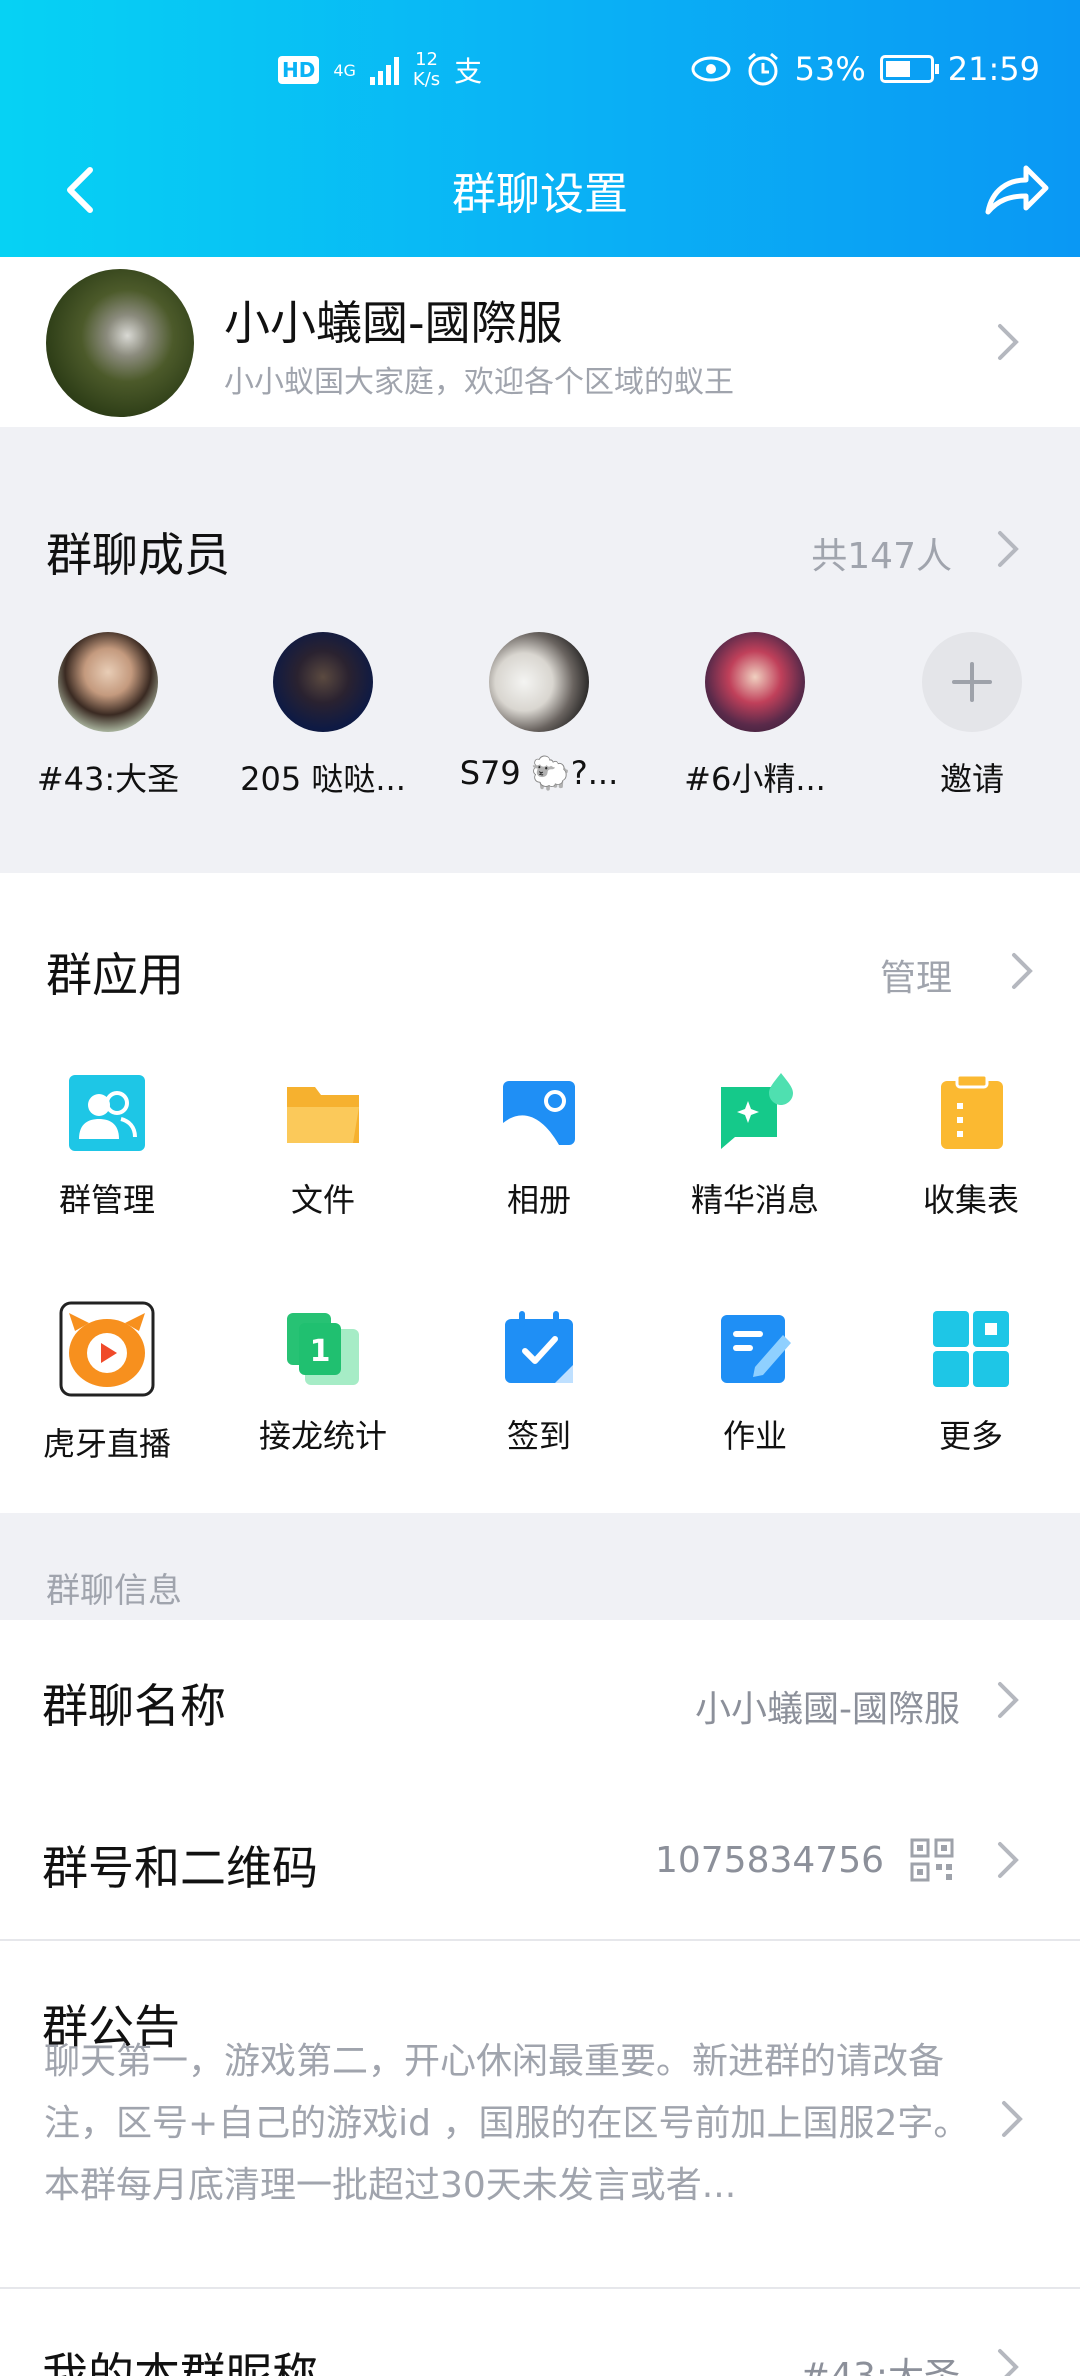 This screenshot has width=1080, height=2376. What do you see at coordinates (299, 70) in the screenshot?
I see `hd-badge: HD` at bounding box center [299, 70].